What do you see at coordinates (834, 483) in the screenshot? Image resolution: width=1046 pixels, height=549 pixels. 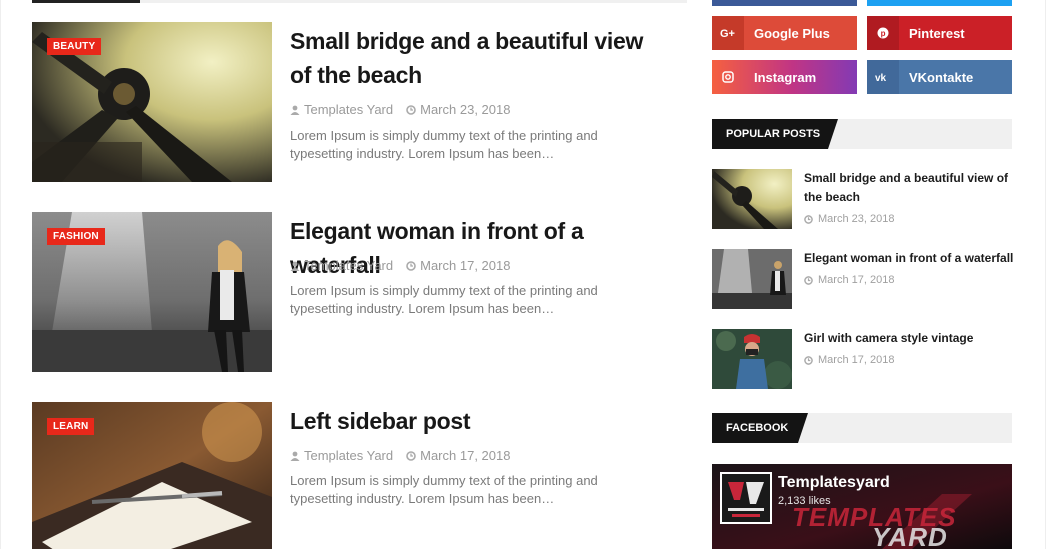 I see `facebook-page-name: Templatesyard` at bounding box center [834, 483].